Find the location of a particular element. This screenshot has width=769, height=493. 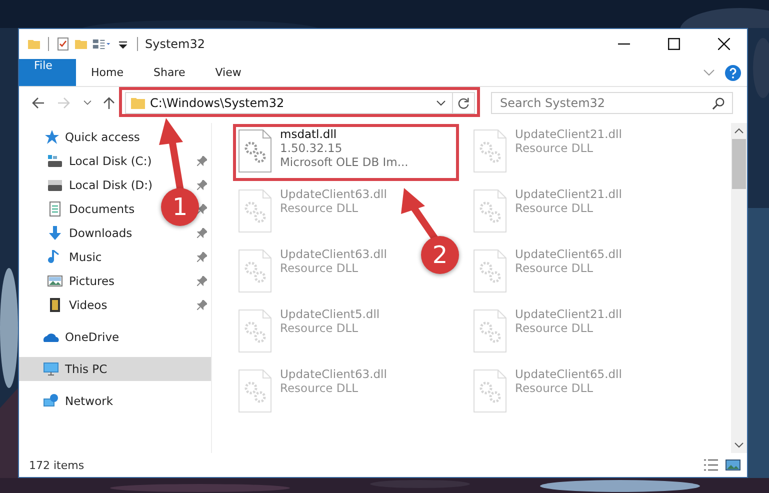

scrollbar-thumb is located at coordinates (739, 164).